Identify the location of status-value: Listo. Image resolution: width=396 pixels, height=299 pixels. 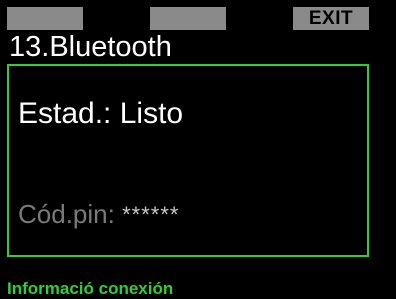
(151, 113).